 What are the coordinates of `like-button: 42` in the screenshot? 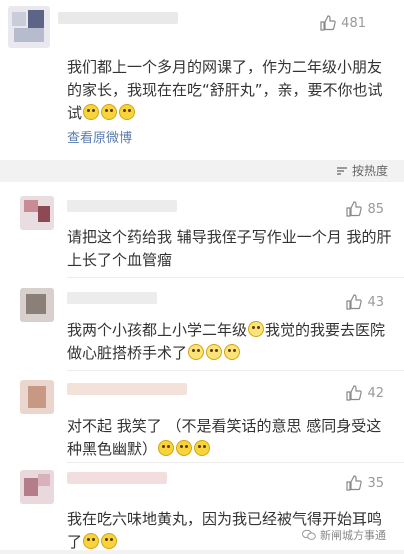 It's located at (365, 393).